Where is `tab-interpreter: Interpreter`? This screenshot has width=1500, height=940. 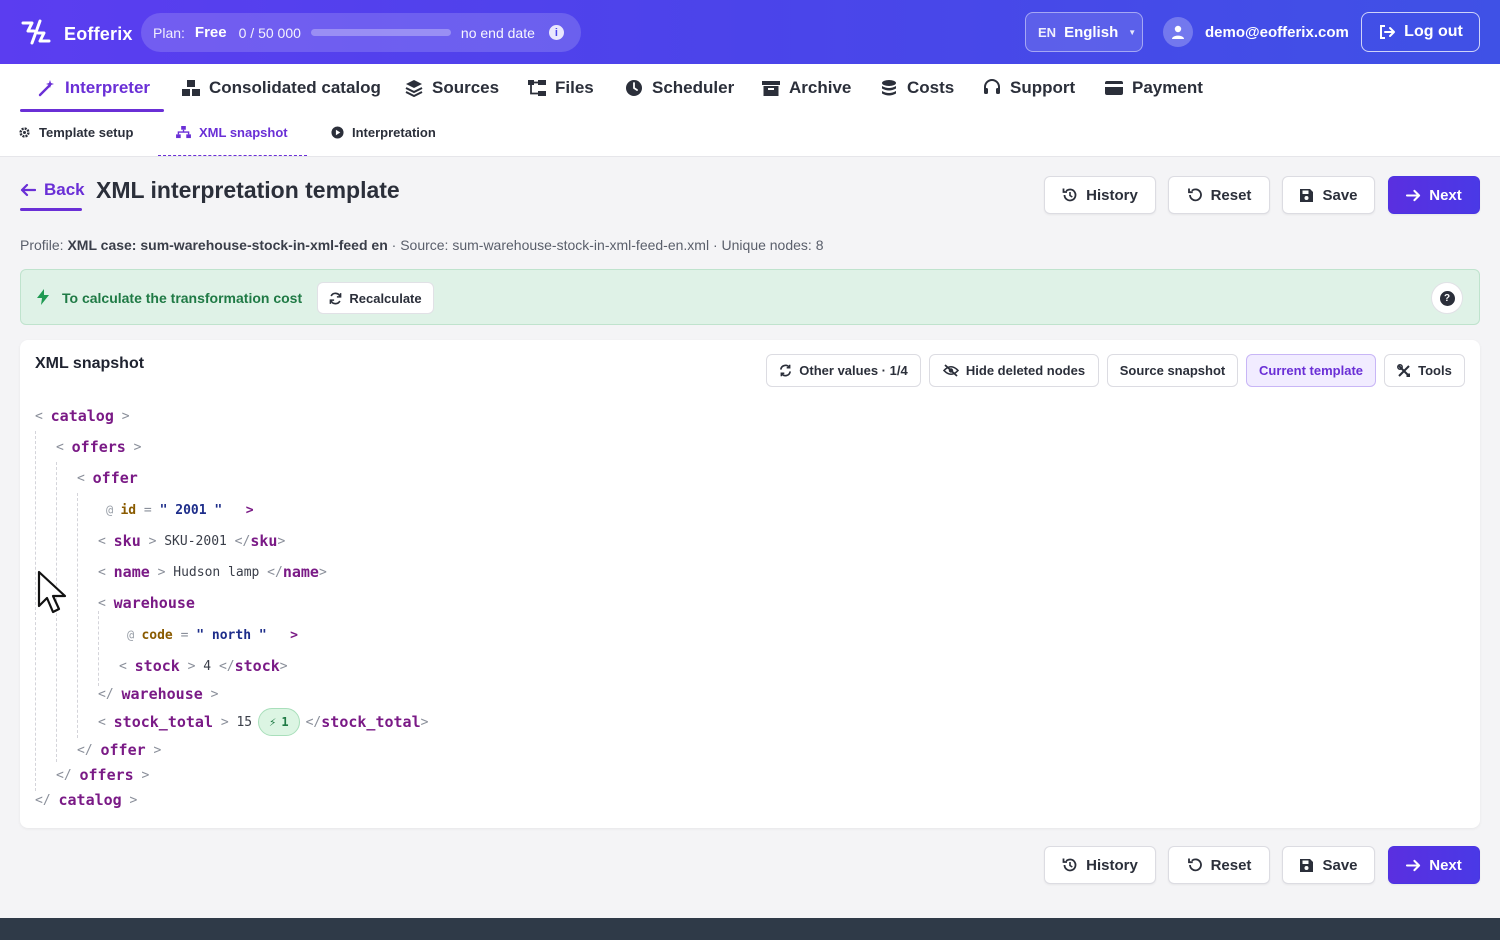 tab-interpreter: Interpreter is located at coordinates (94, 88).